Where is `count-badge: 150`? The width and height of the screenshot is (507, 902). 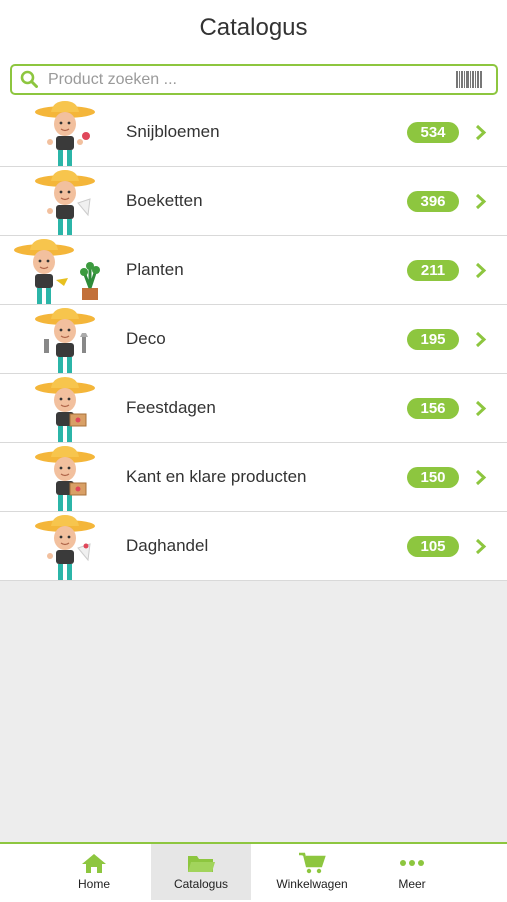
count-badge: 150 is located at coordinates (433, 477).